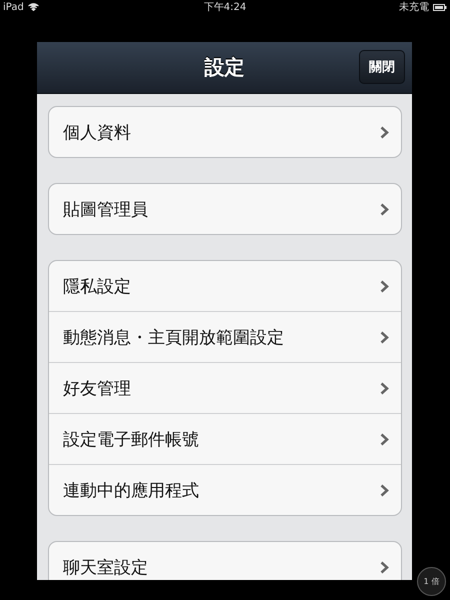 This screenshot has height=600, width=450. I want to click on settings-row: 動態消息・主頁開放範圍設定, so click(225, 336).